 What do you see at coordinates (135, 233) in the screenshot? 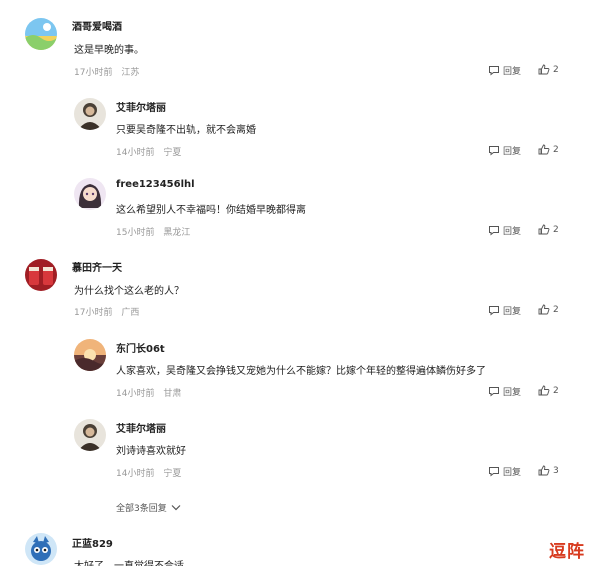
I see `comment-time: 15小时前` at bounding box center [135, 233].